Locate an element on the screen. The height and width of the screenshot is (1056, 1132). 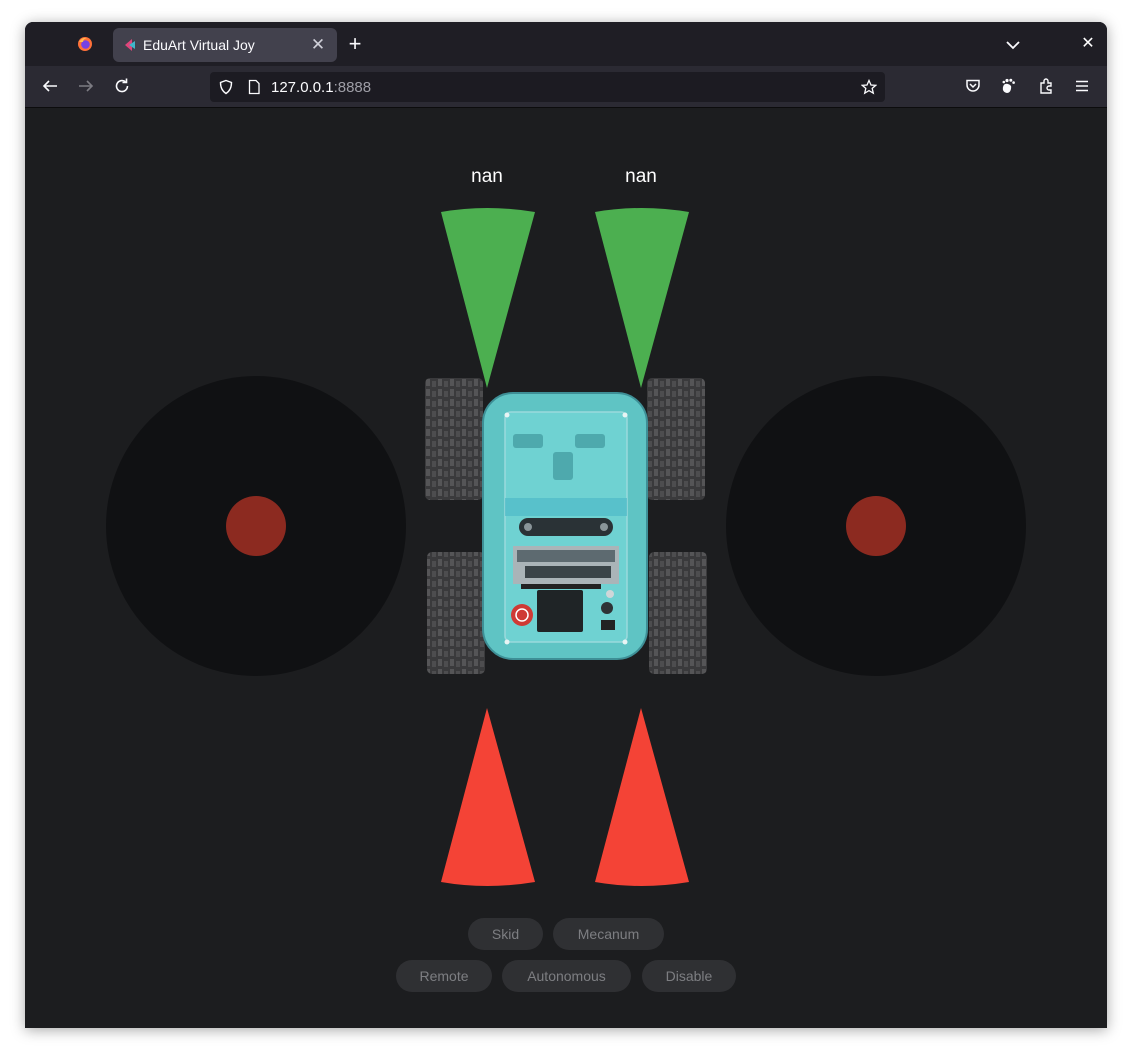
pocket-icon is located at coordinates (973, 86).